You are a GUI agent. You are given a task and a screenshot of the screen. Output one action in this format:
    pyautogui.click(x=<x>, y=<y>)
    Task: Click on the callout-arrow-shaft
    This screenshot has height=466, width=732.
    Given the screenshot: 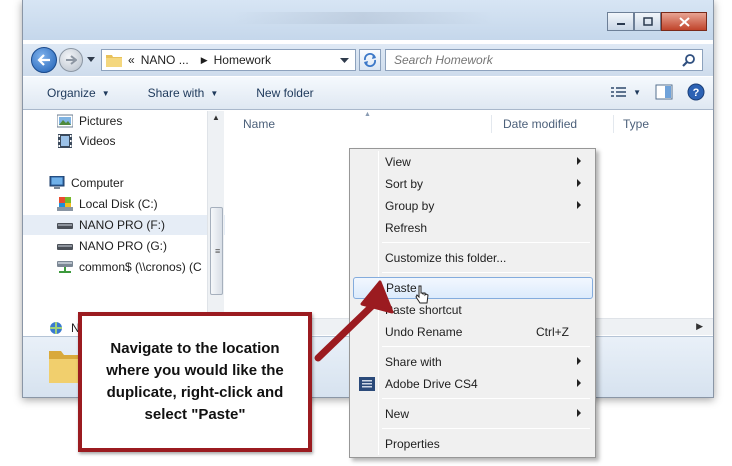 What is the action you would take?
    pyautogui.click(x=345, y=332)
    